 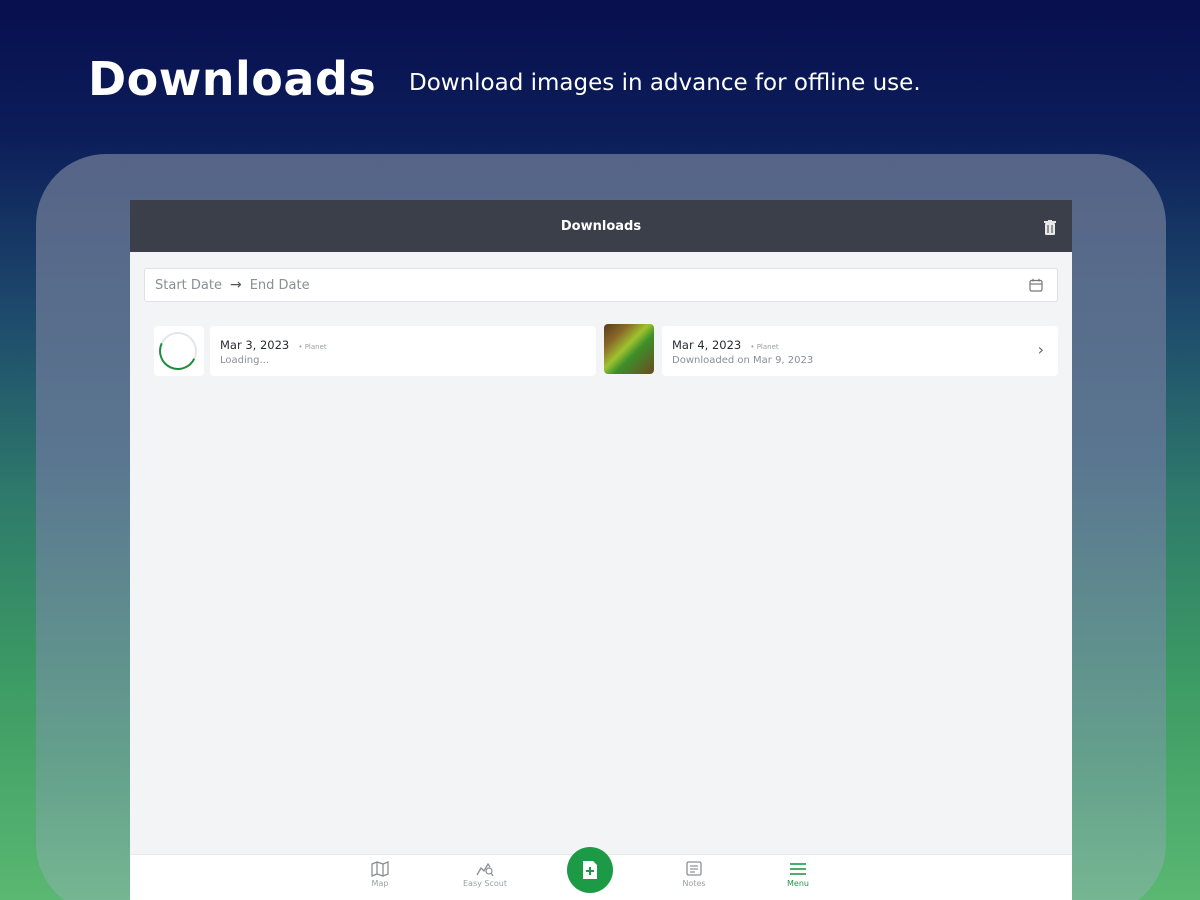 I want to click on nav-item-menu: Menu, so click(x=798, y=874).